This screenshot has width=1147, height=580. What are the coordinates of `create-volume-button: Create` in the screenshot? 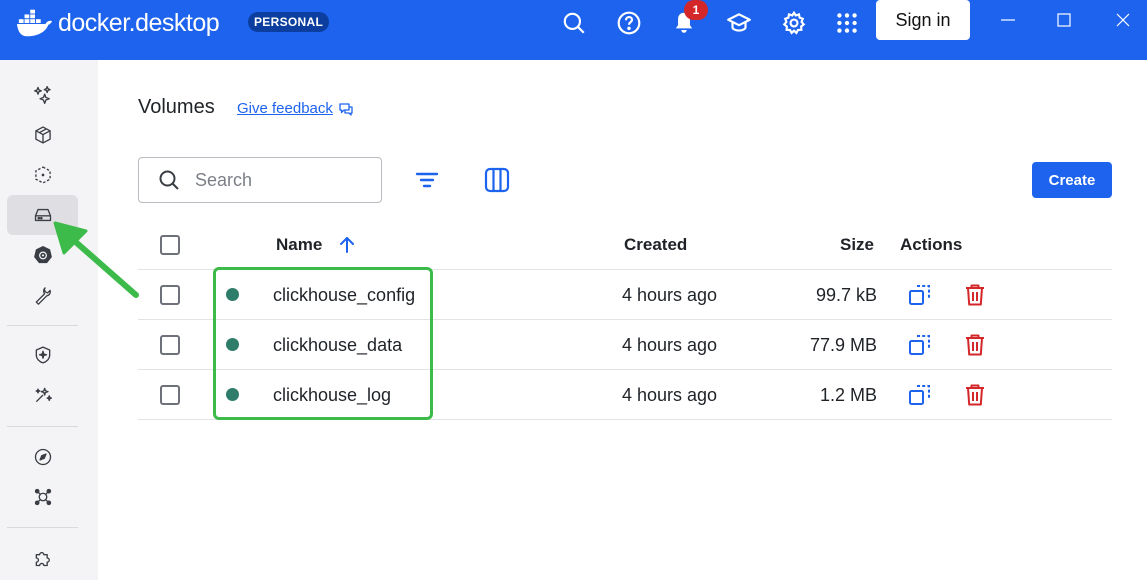 It's located at (1072, 180).